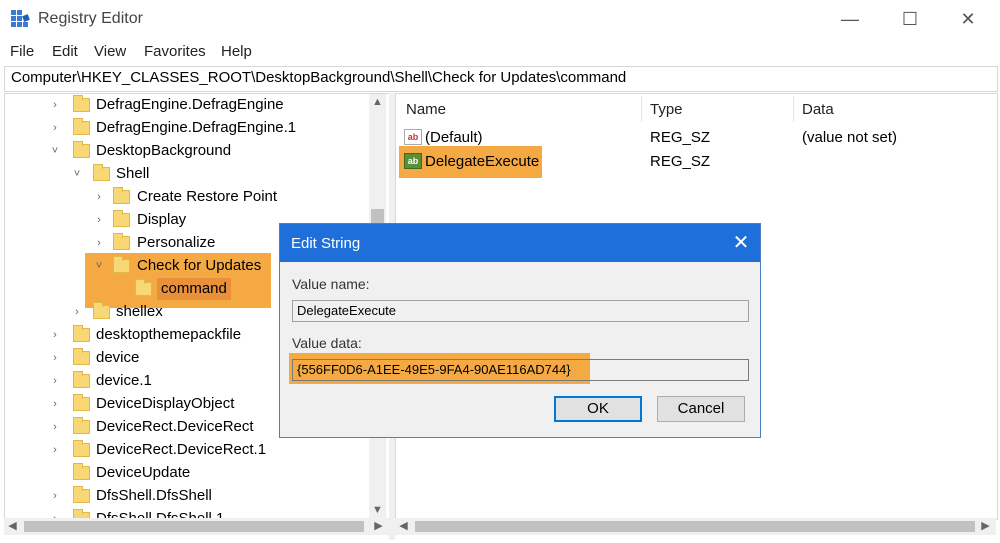  What do you see at coordinates (154, 495) in the screenshot?
I see `tree-item-label: DfsShell.DfsShell` at bounding box center [154, 495].